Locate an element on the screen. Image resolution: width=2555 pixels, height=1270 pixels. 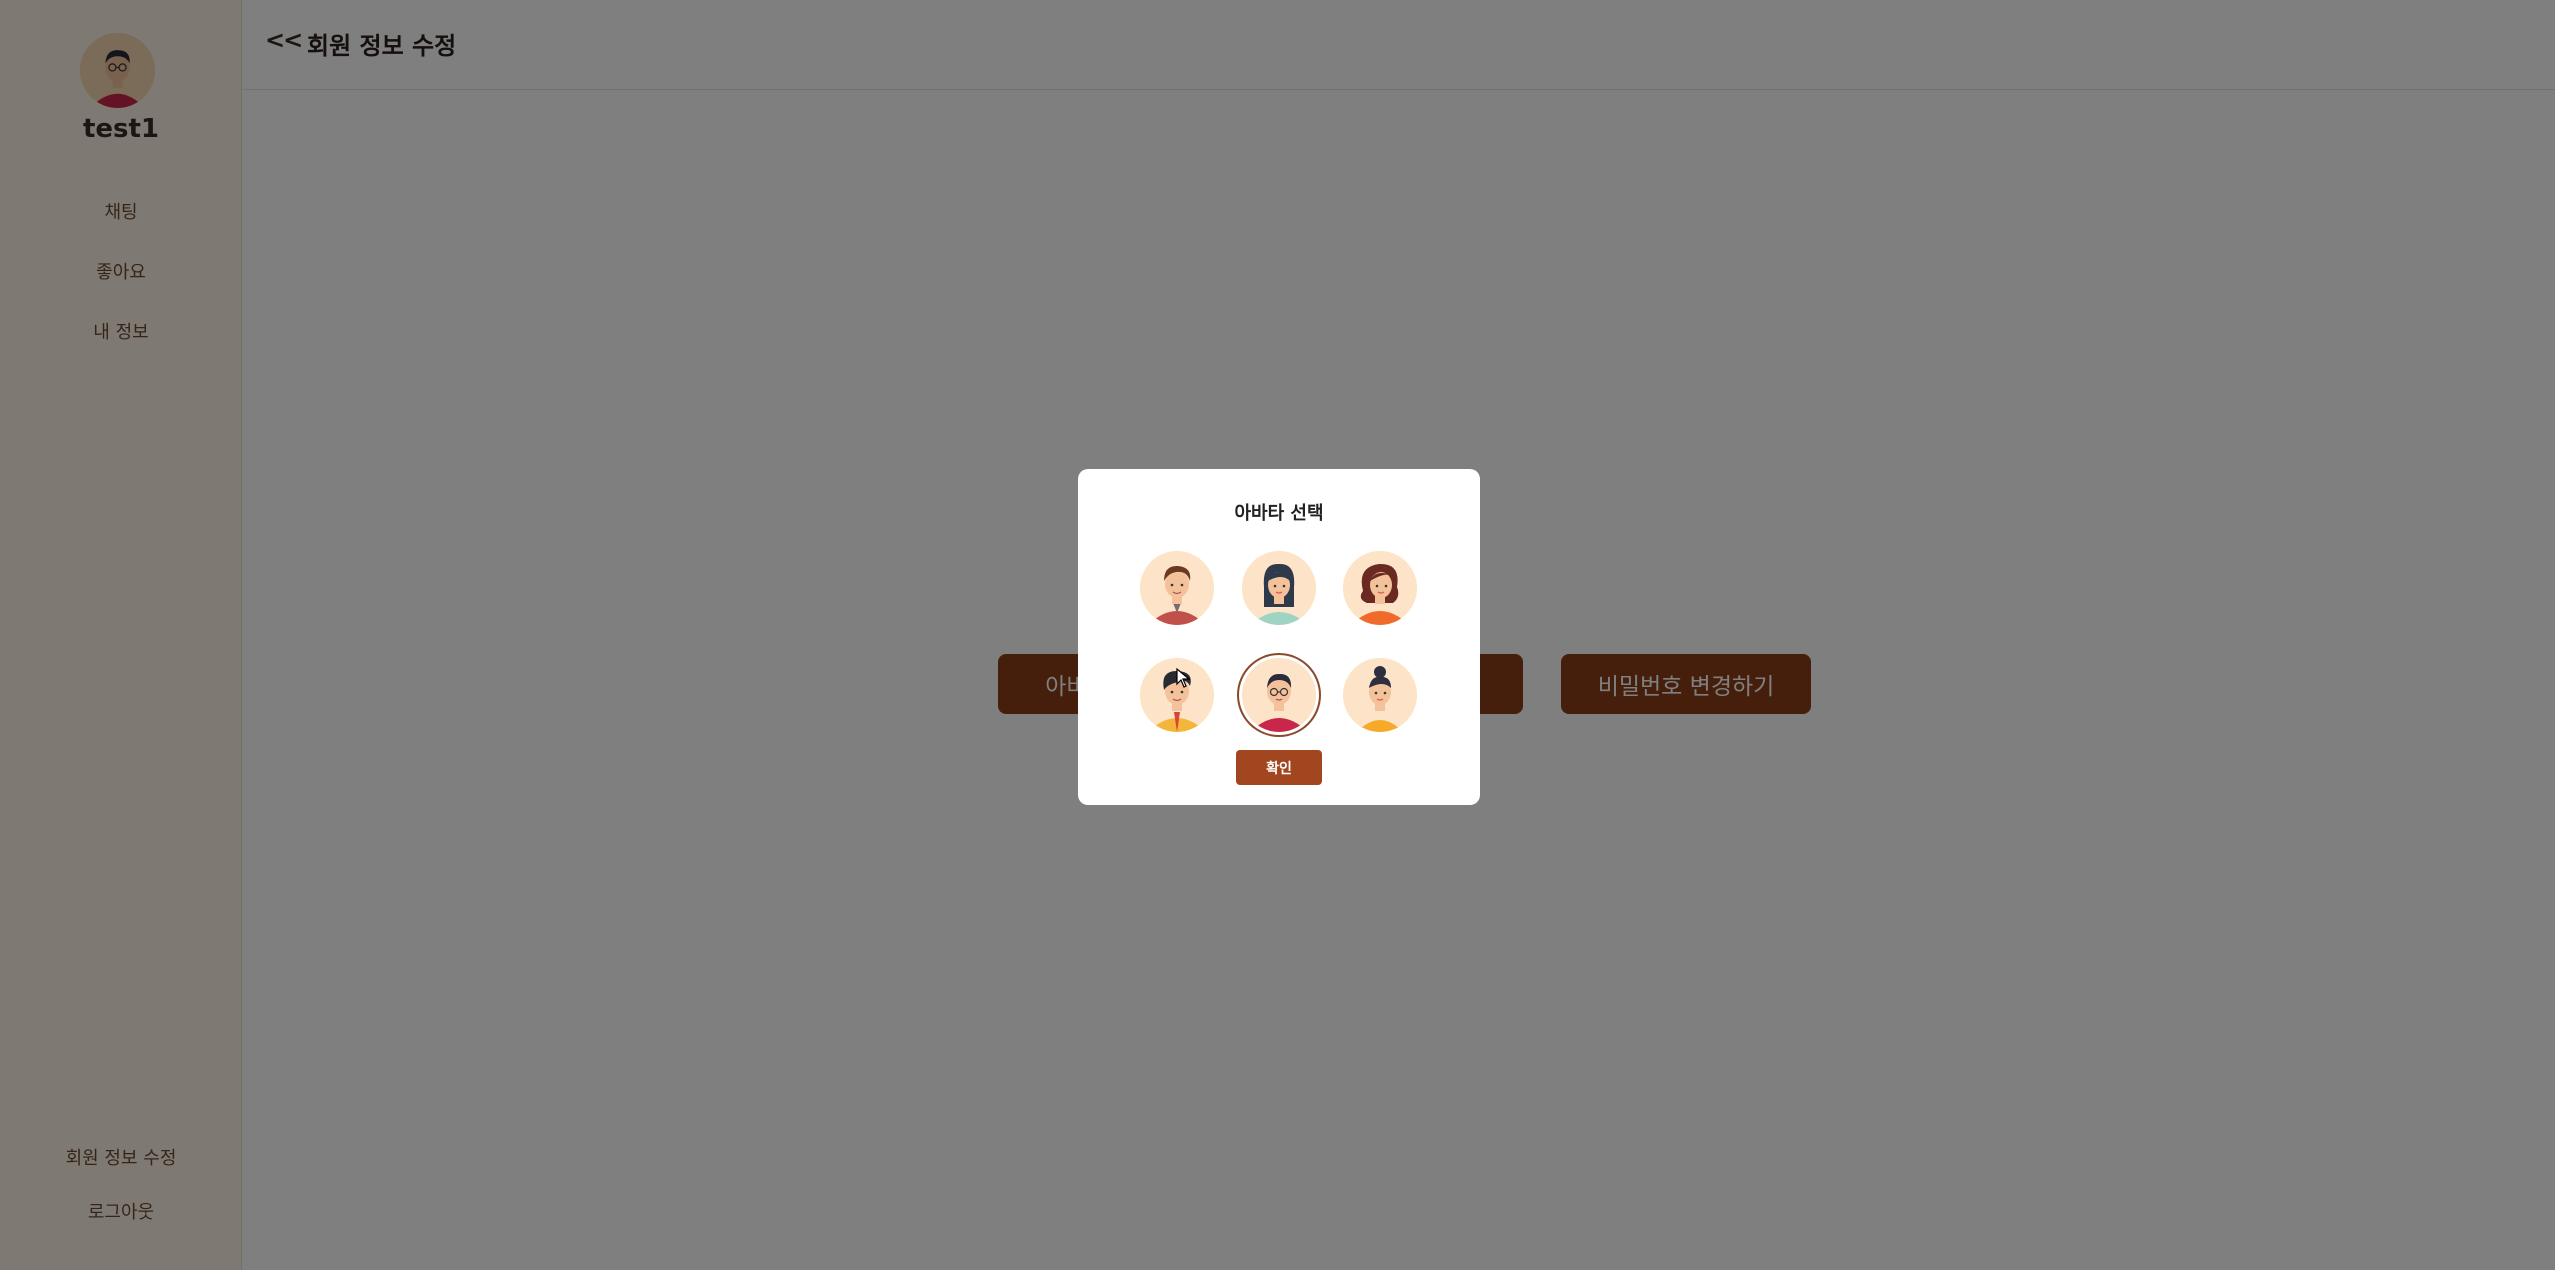
confirm-button: 확인 is located at coordinates (1279, 767).